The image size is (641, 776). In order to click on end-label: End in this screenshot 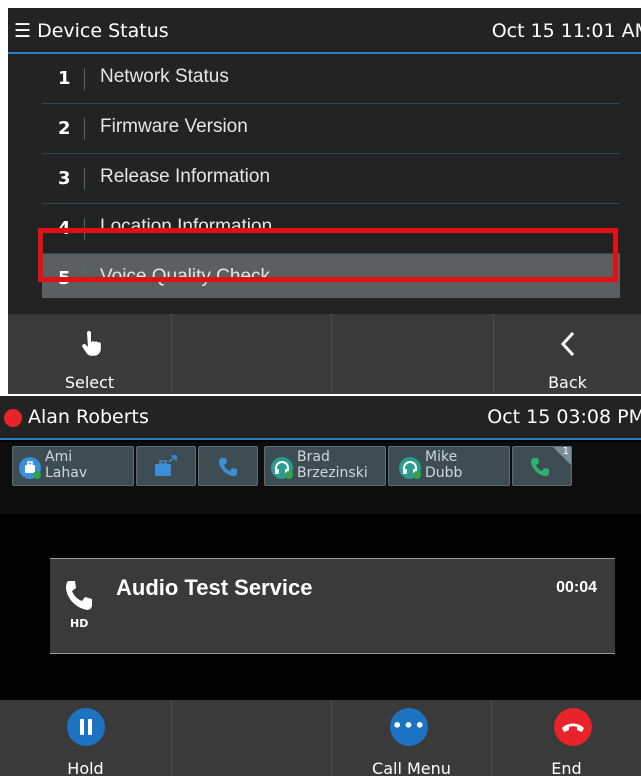, I will do `click(566, 767)`.